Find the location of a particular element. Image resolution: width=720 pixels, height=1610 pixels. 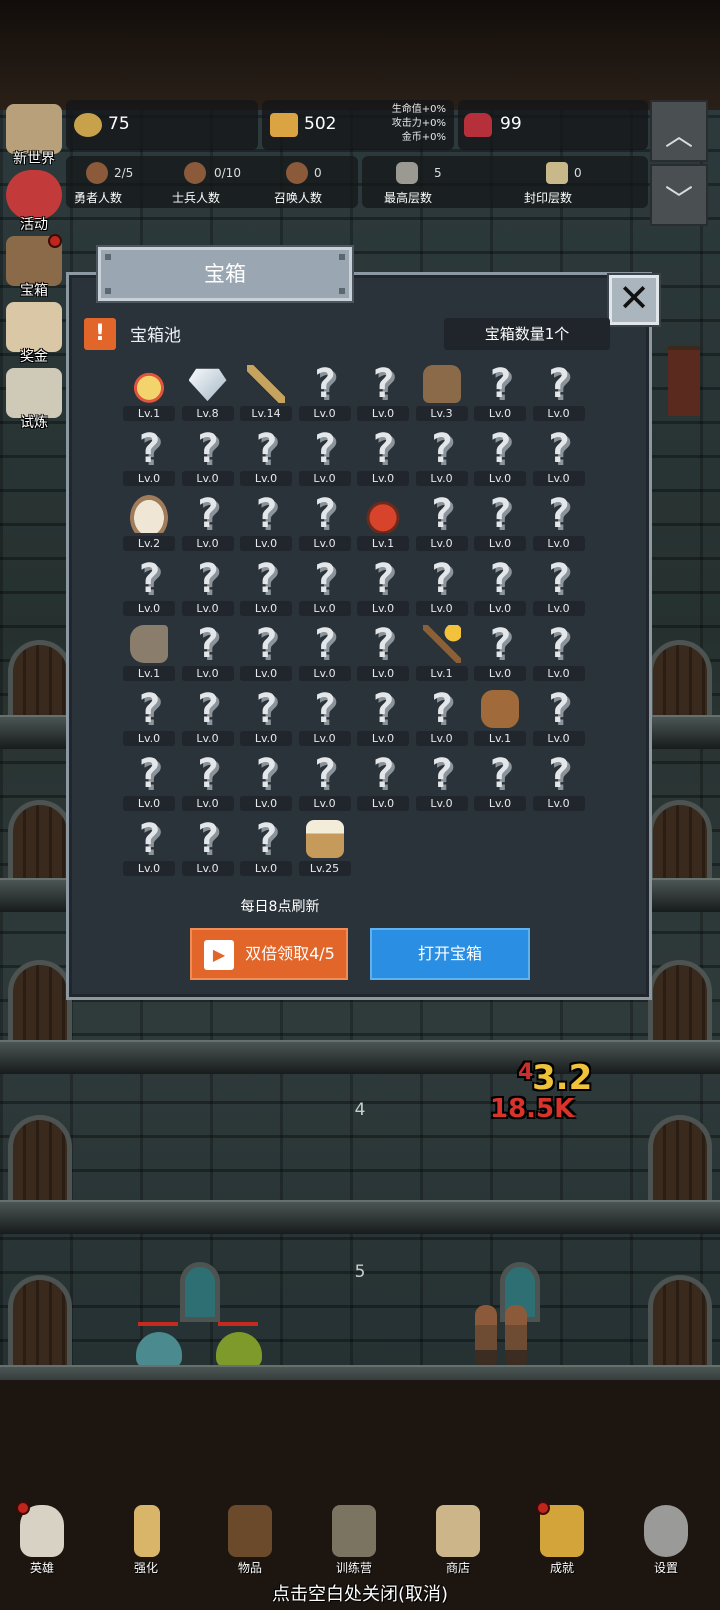

chest-item: Lv.14 is located at coordinates (266, 392).